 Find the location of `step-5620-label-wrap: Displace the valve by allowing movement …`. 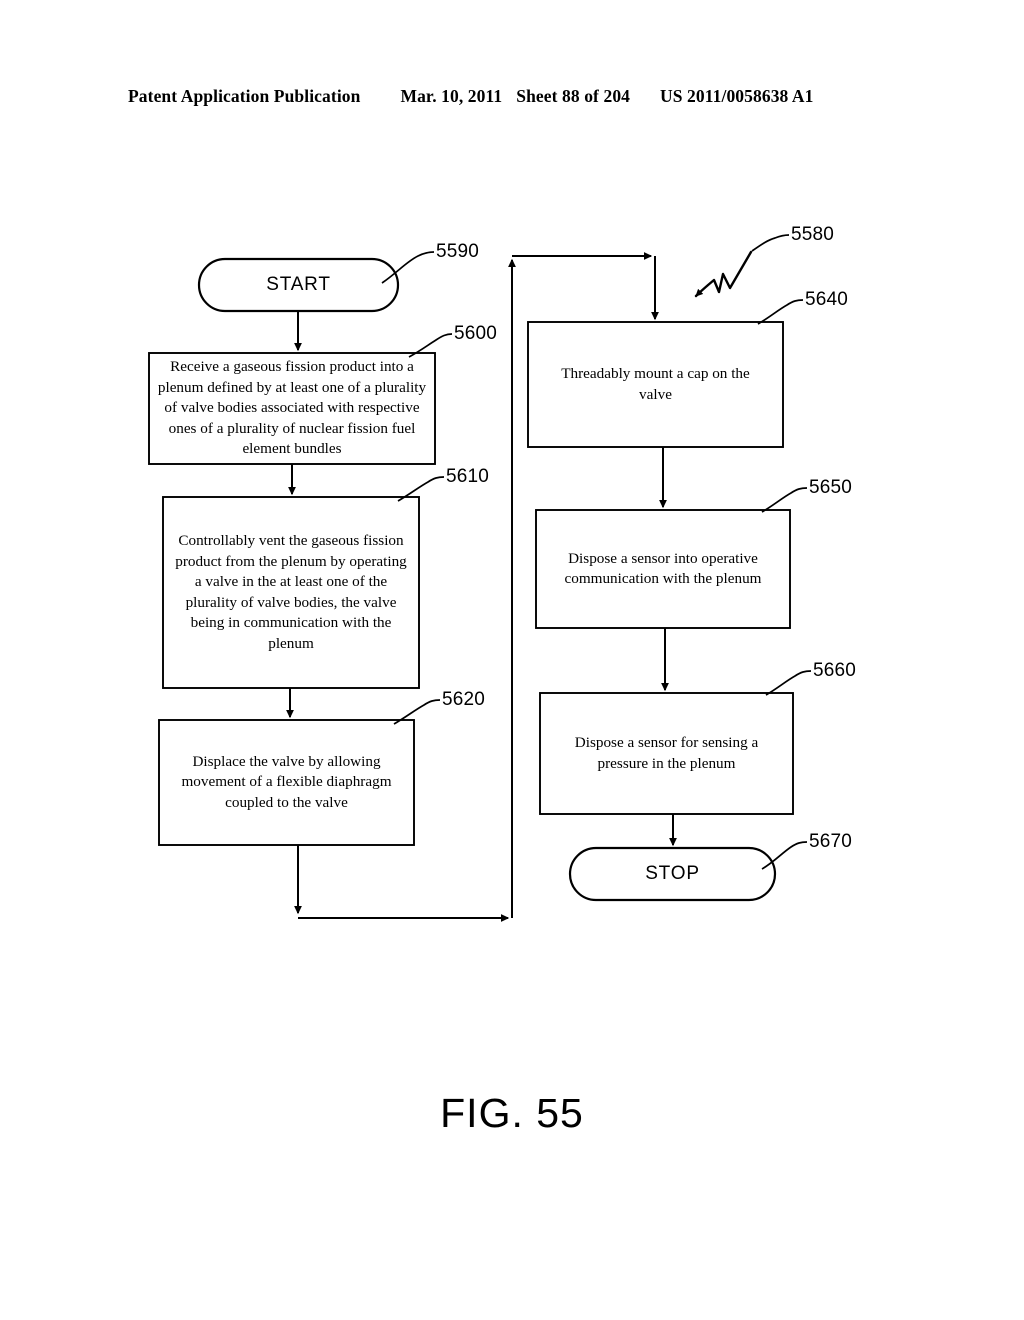

step-5620-label-wrap: Displace the valve by allowing movement … is located at coordinates (286, 782).